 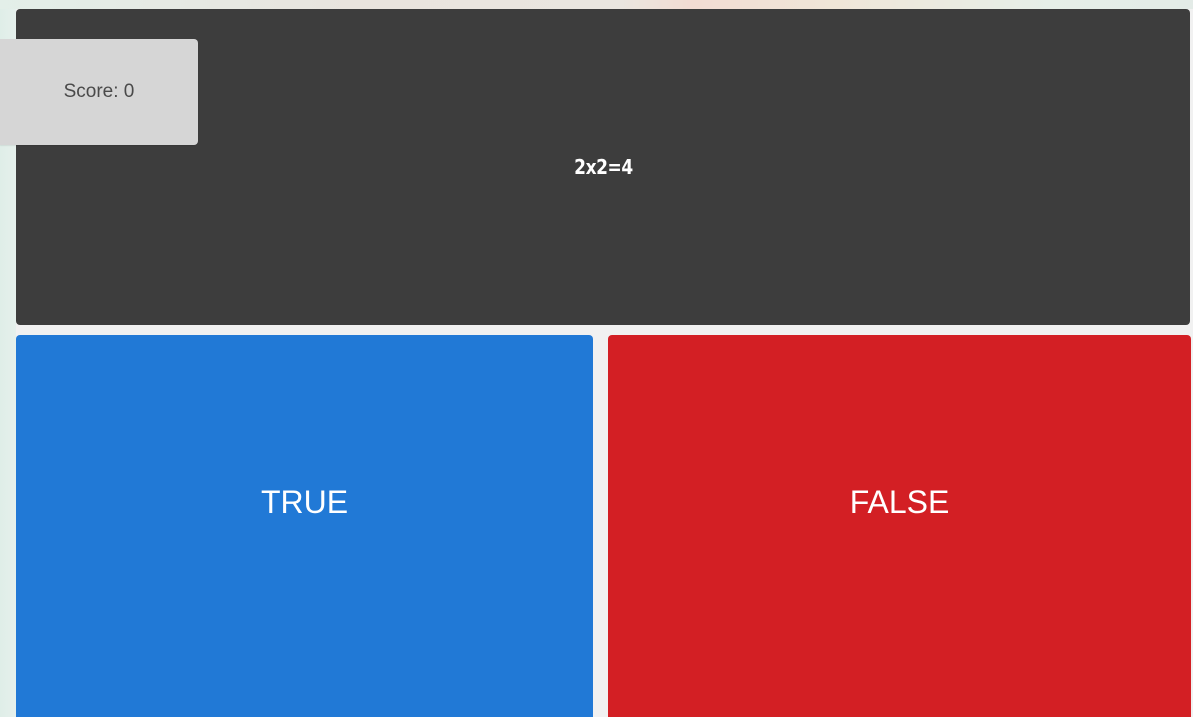 I want to click on background-top-strip, so click(x=596, y=4).